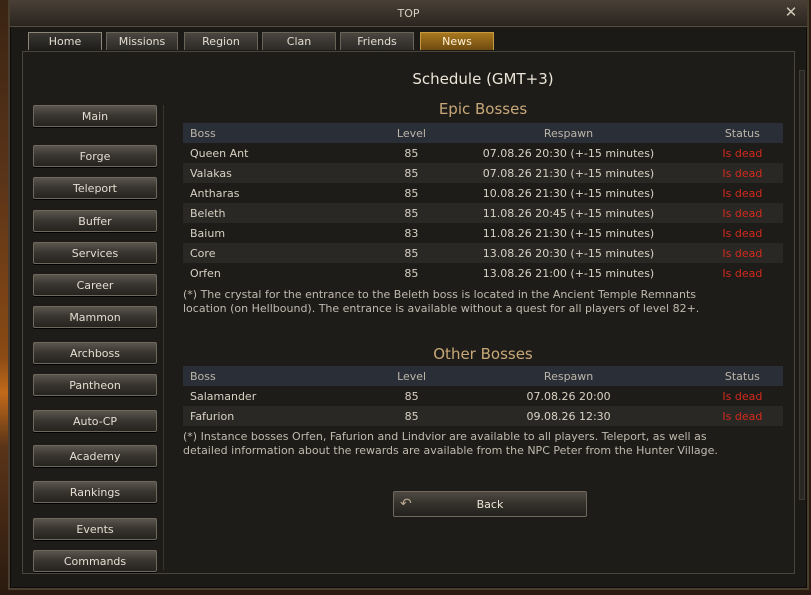  What do you see at coordinates (411, 233) in the screenshot?
I see `boss-level: 83` at bounding box center [411, 233].